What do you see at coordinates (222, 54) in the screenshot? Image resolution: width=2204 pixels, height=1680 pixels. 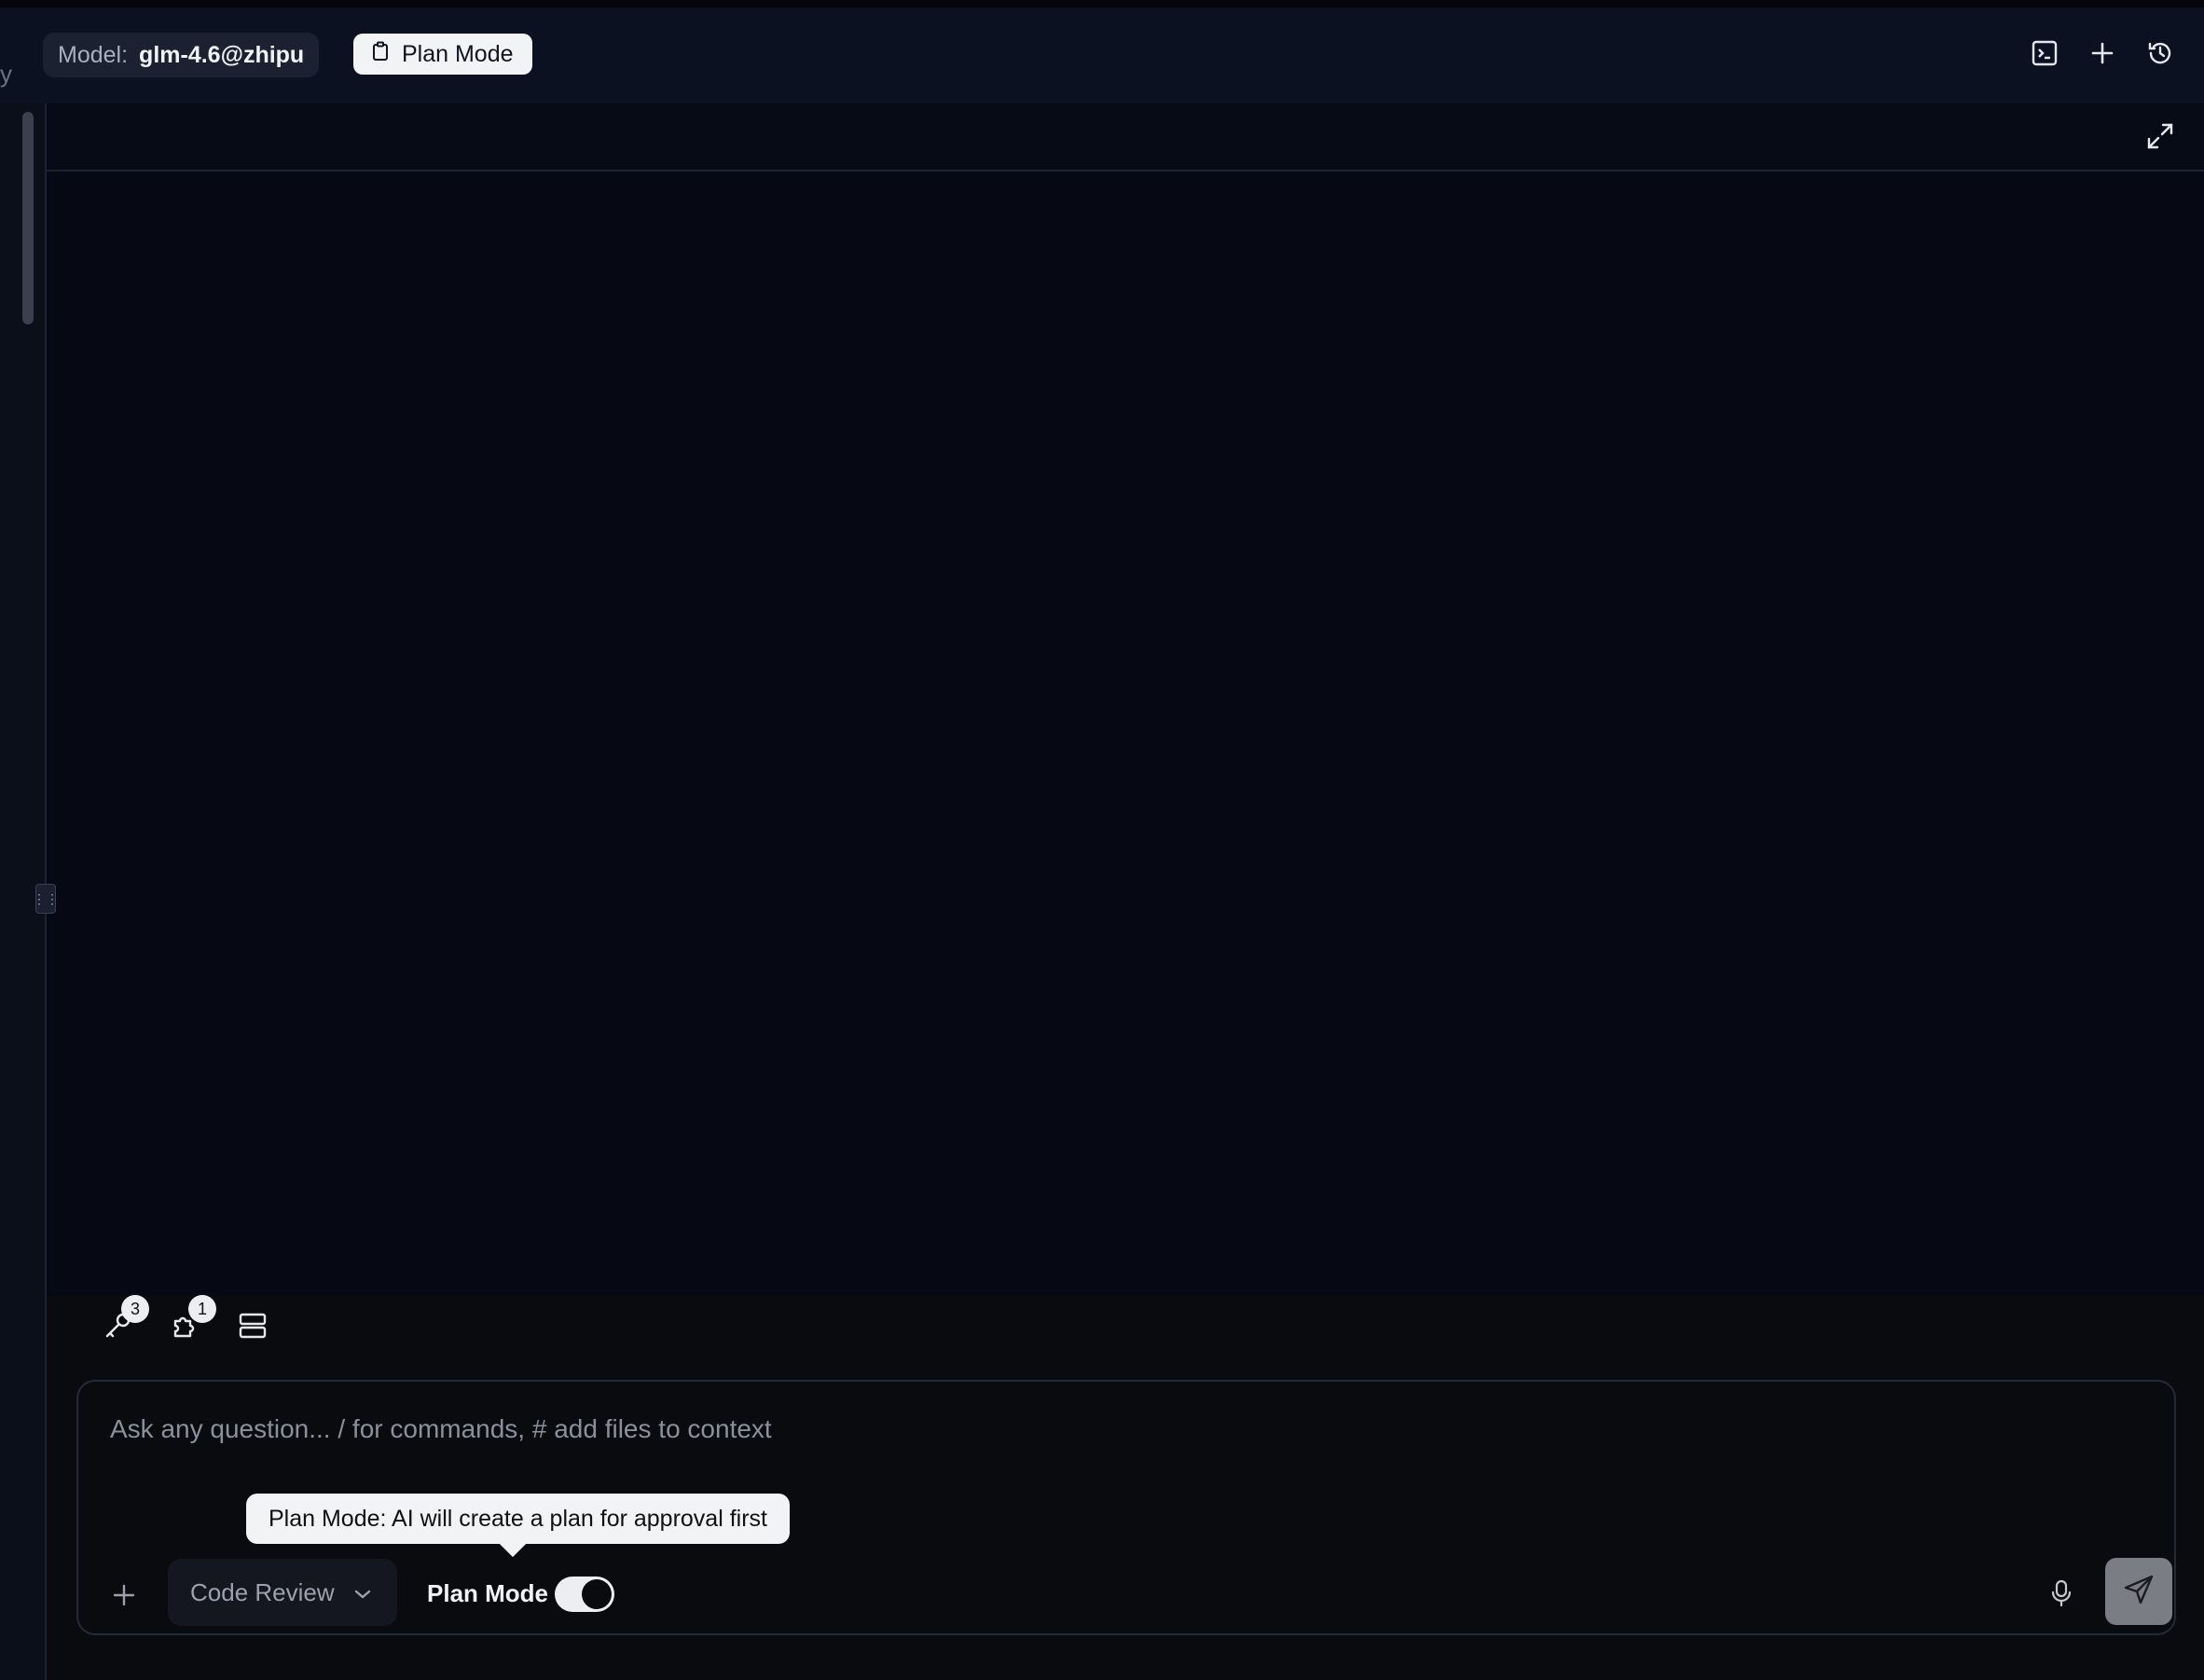 I see `model-value: glm-4.6@zhipu` at bounding box center [222, 54].